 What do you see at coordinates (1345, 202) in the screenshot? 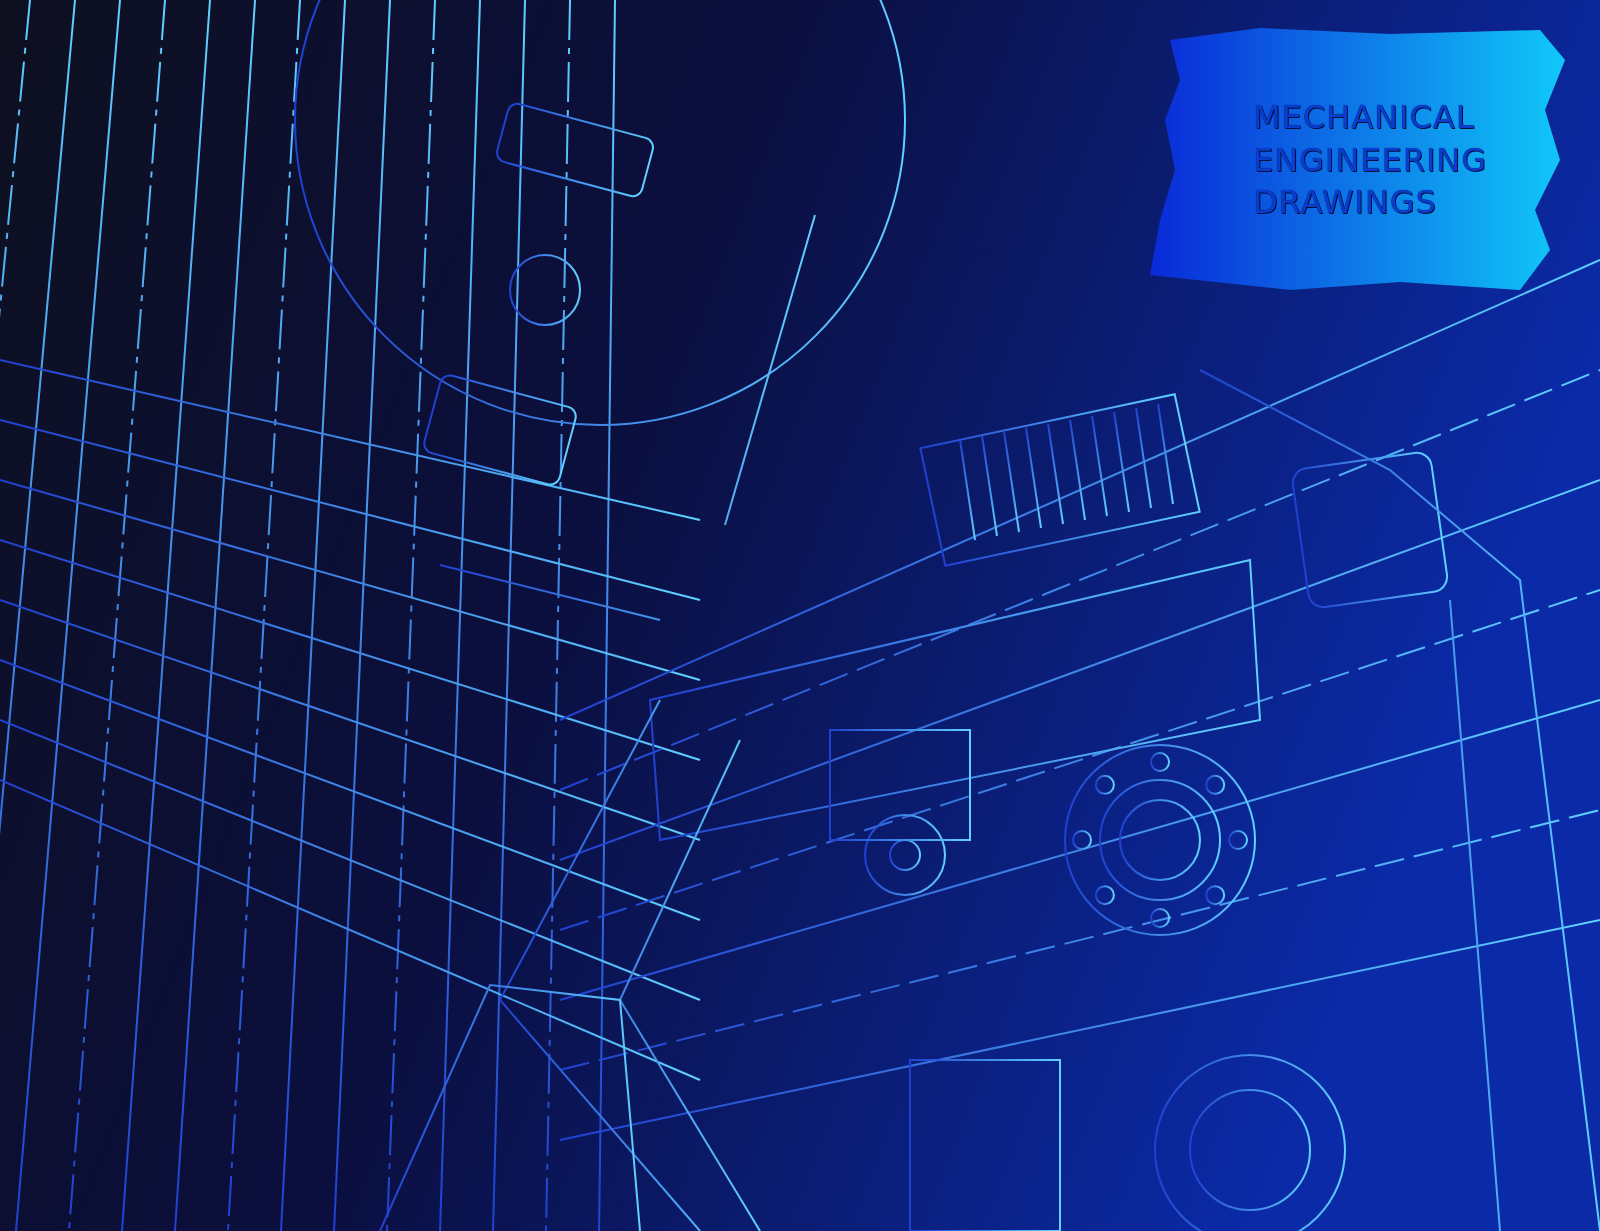
I see `title-text: DRAWINGS` at bounding box center [1345, 202].